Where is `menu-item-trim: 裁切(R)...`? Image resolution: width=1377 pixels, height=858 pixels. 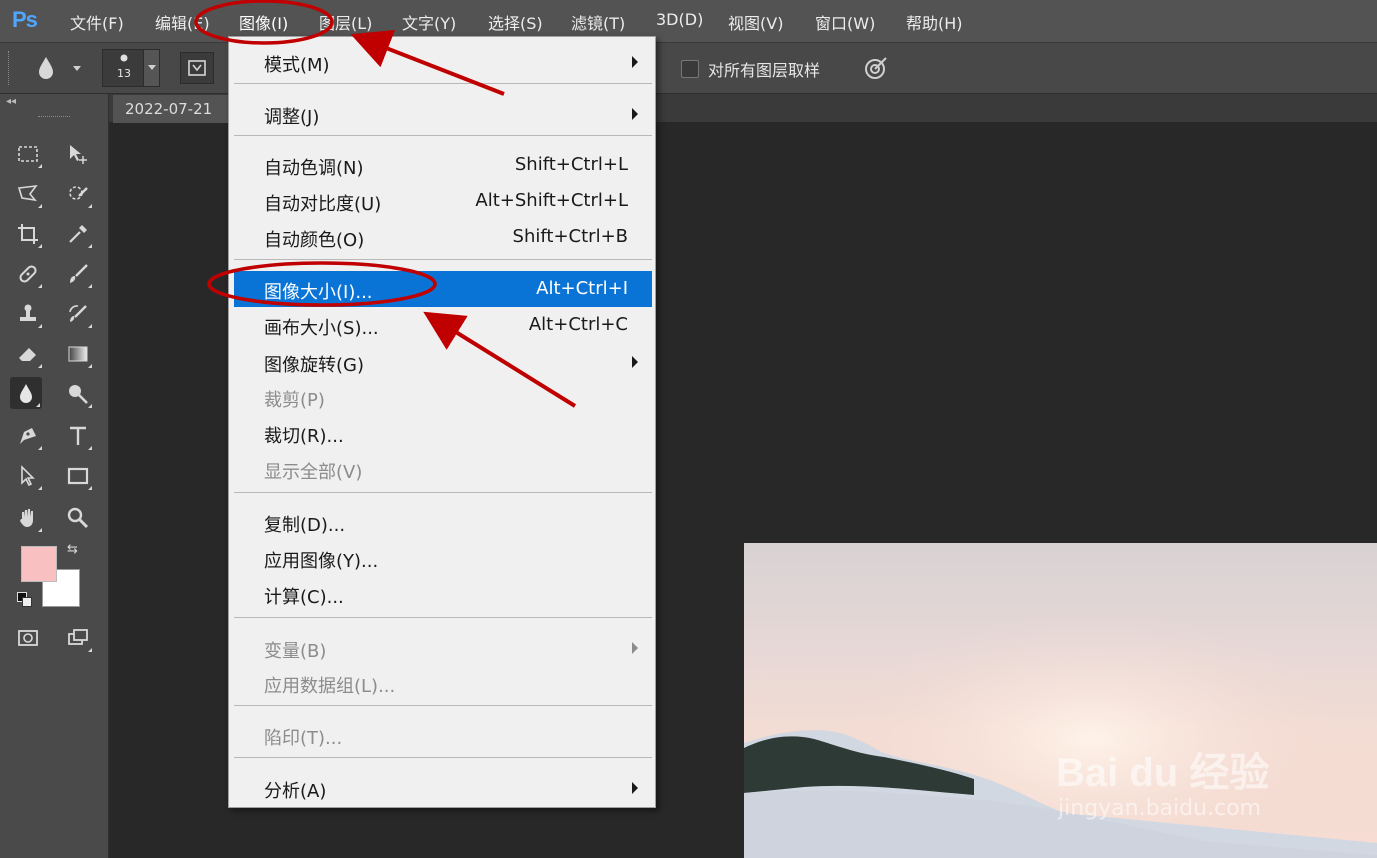 menu-item-trim: 裁切(R)... is located at coordinates (443, 433).